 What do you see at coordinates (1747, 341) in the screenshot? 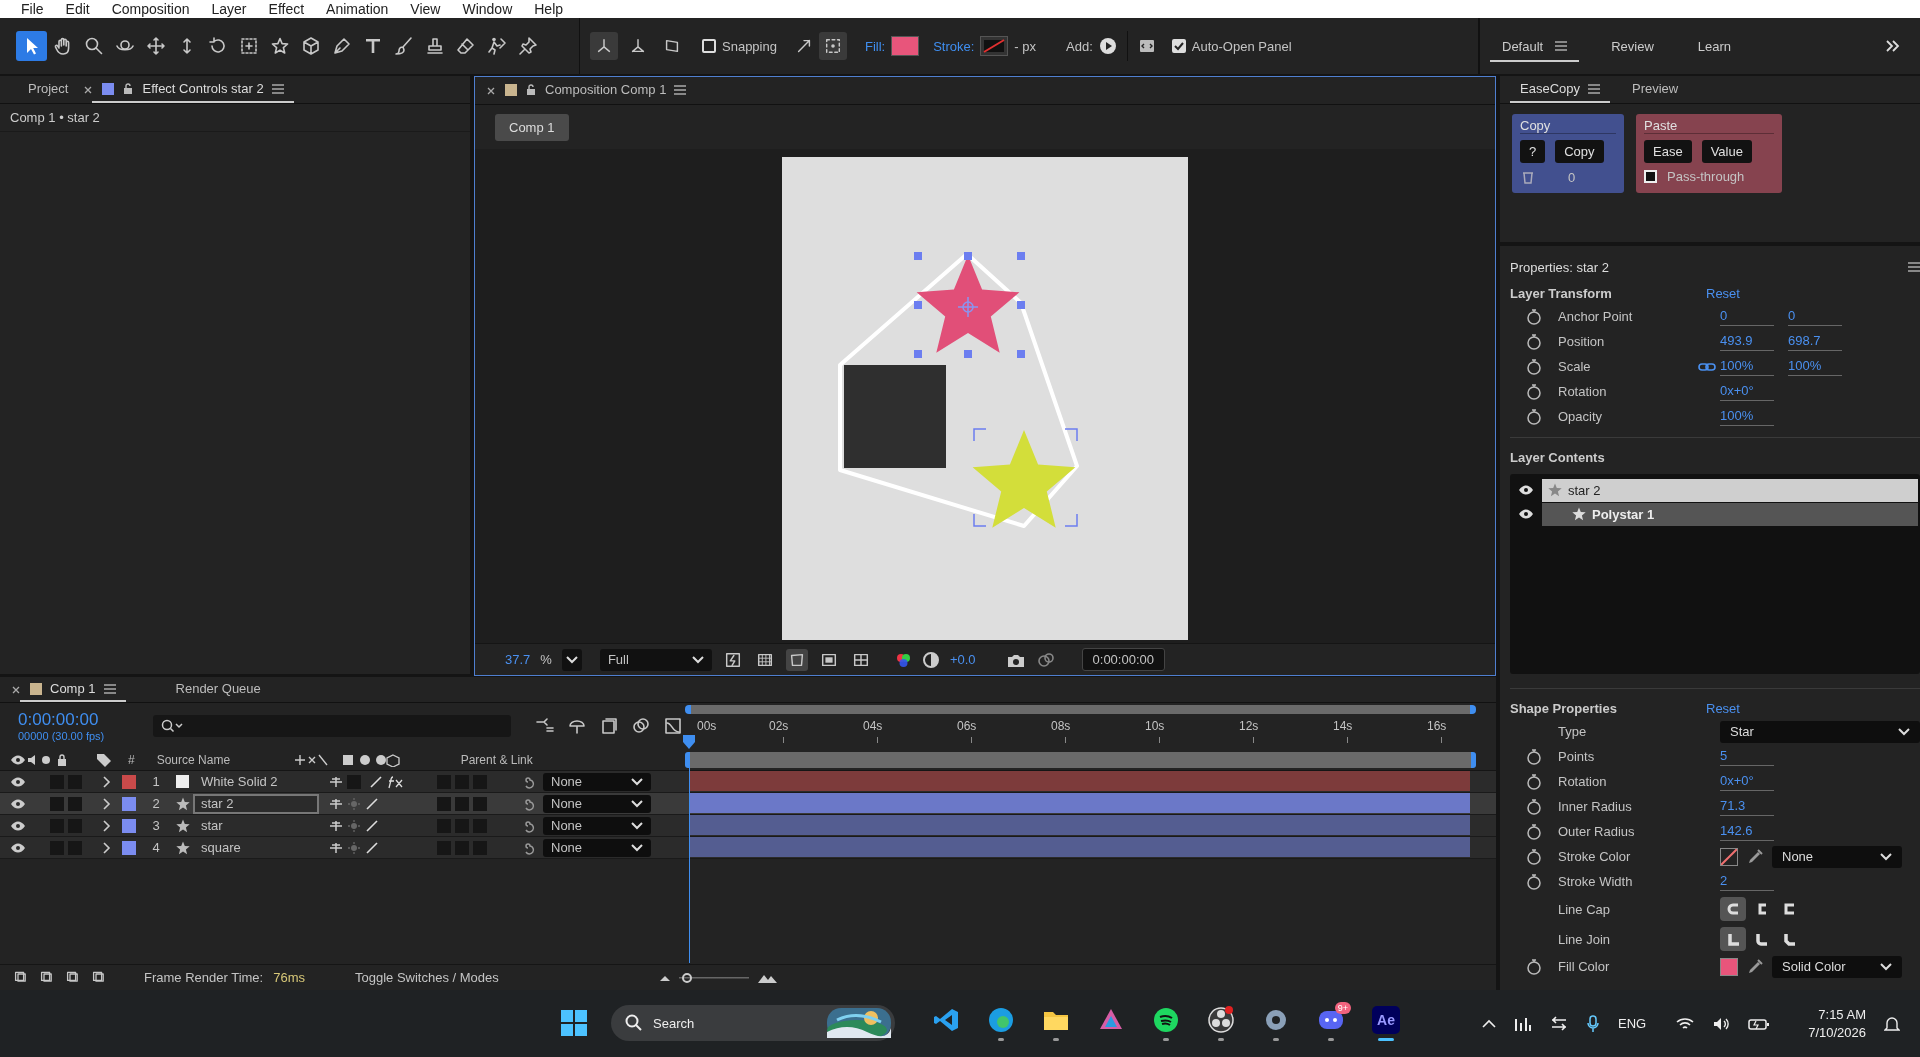
I see `value-field: 493.9` at bounding box center [1747, 341].